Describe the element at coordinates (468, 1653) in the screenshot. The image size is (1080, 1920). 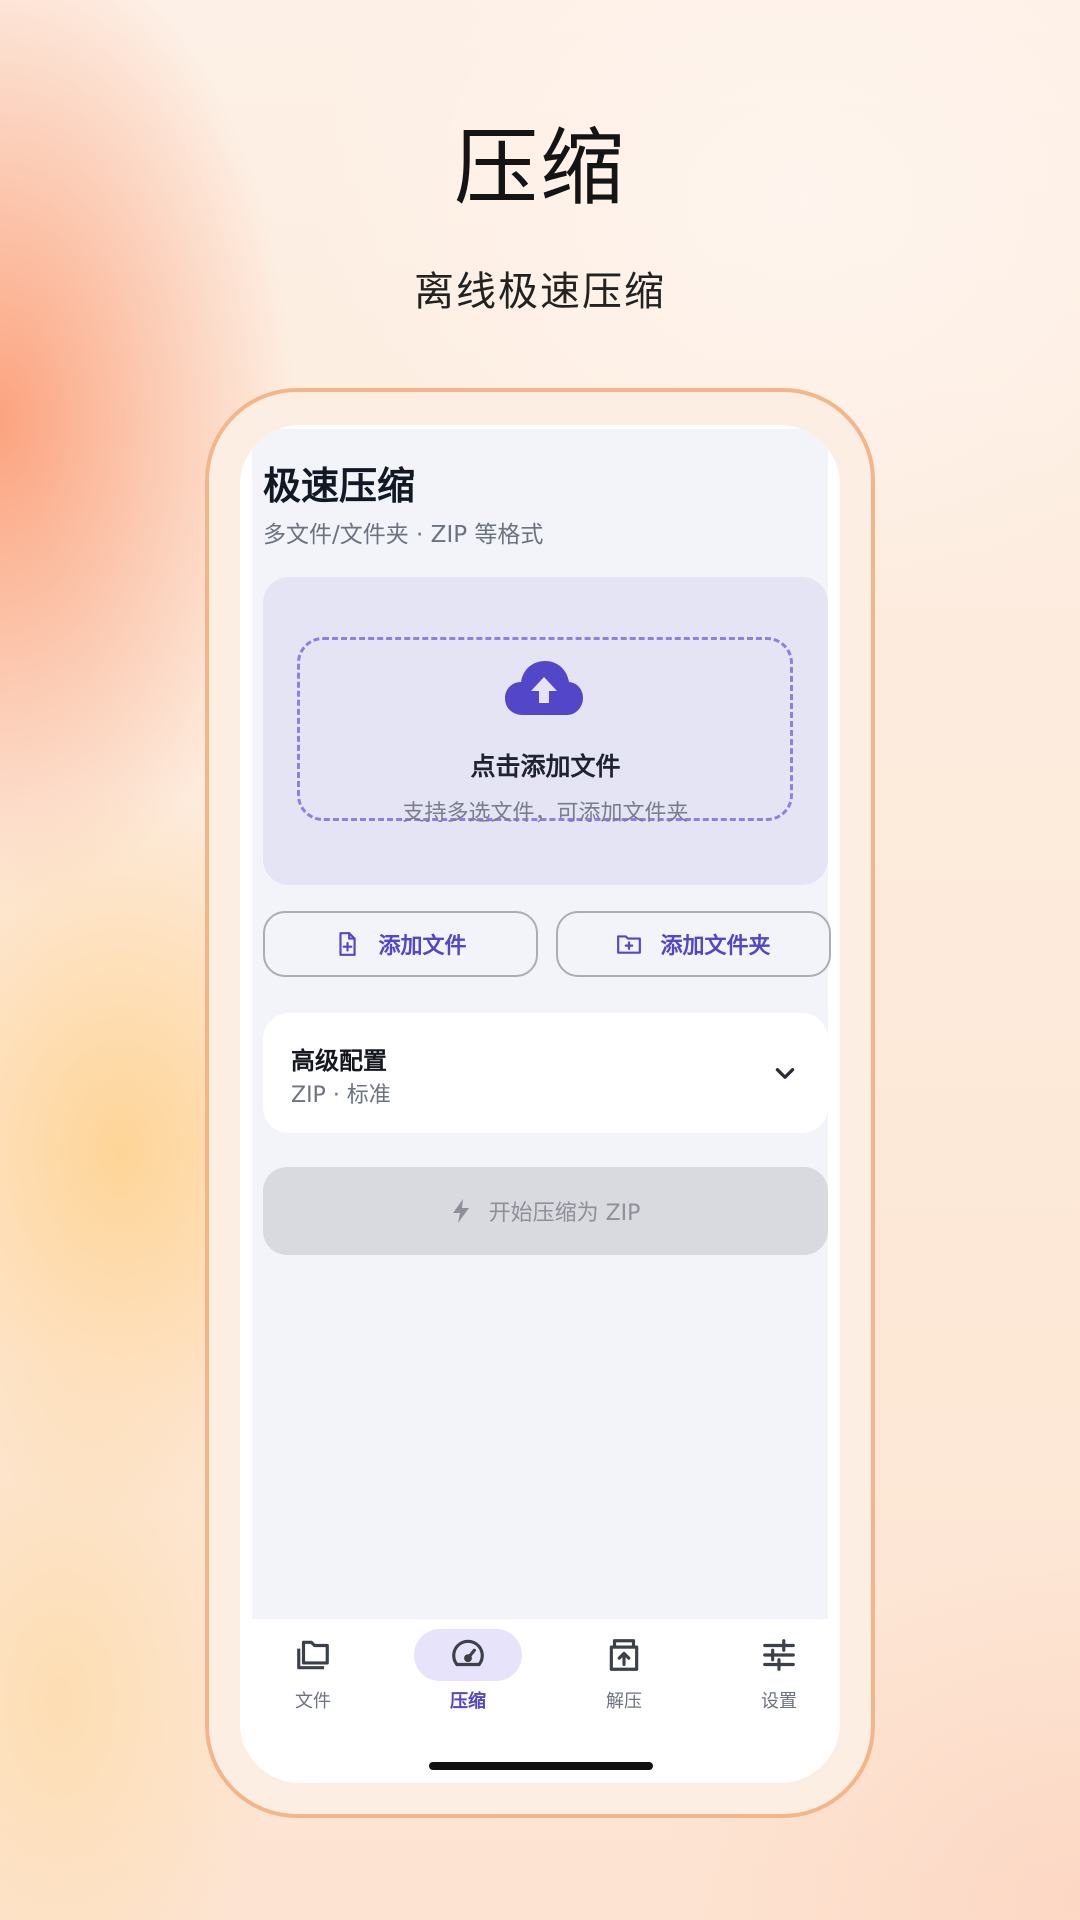
I see `speedometer-icon` at that location.